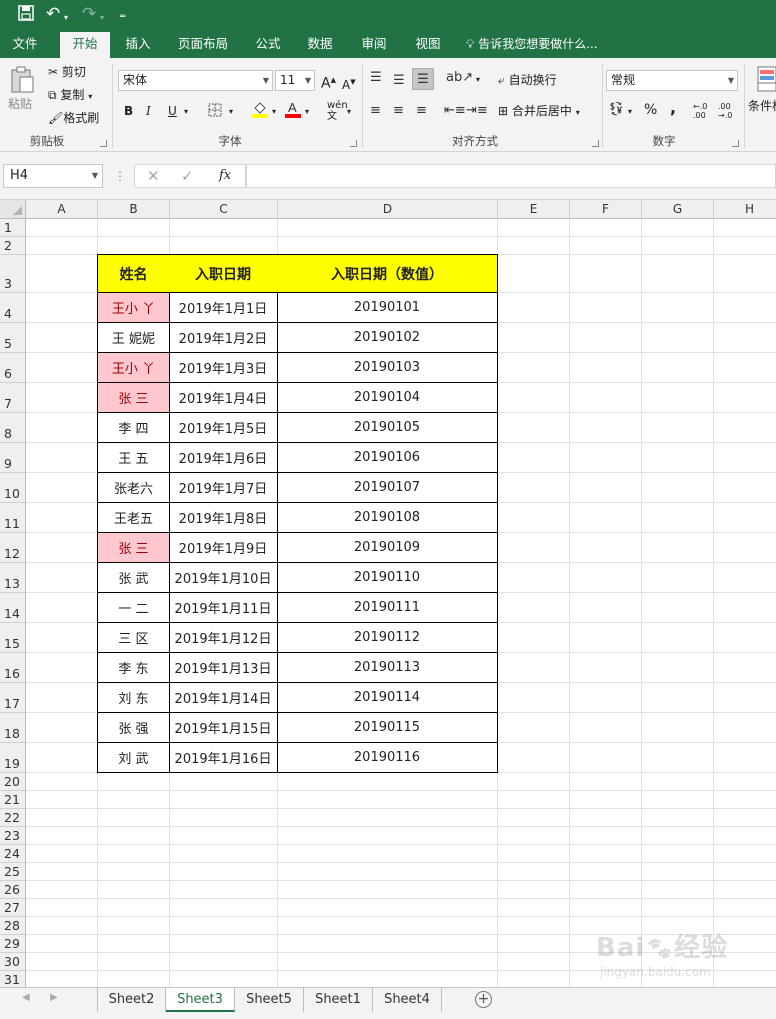 The width and height of the screenshot is (776, 1019). What do you see at coordinates (678, 209) in the screenshot?
I see `column-header-g: G` at bounding box center [678, 209].